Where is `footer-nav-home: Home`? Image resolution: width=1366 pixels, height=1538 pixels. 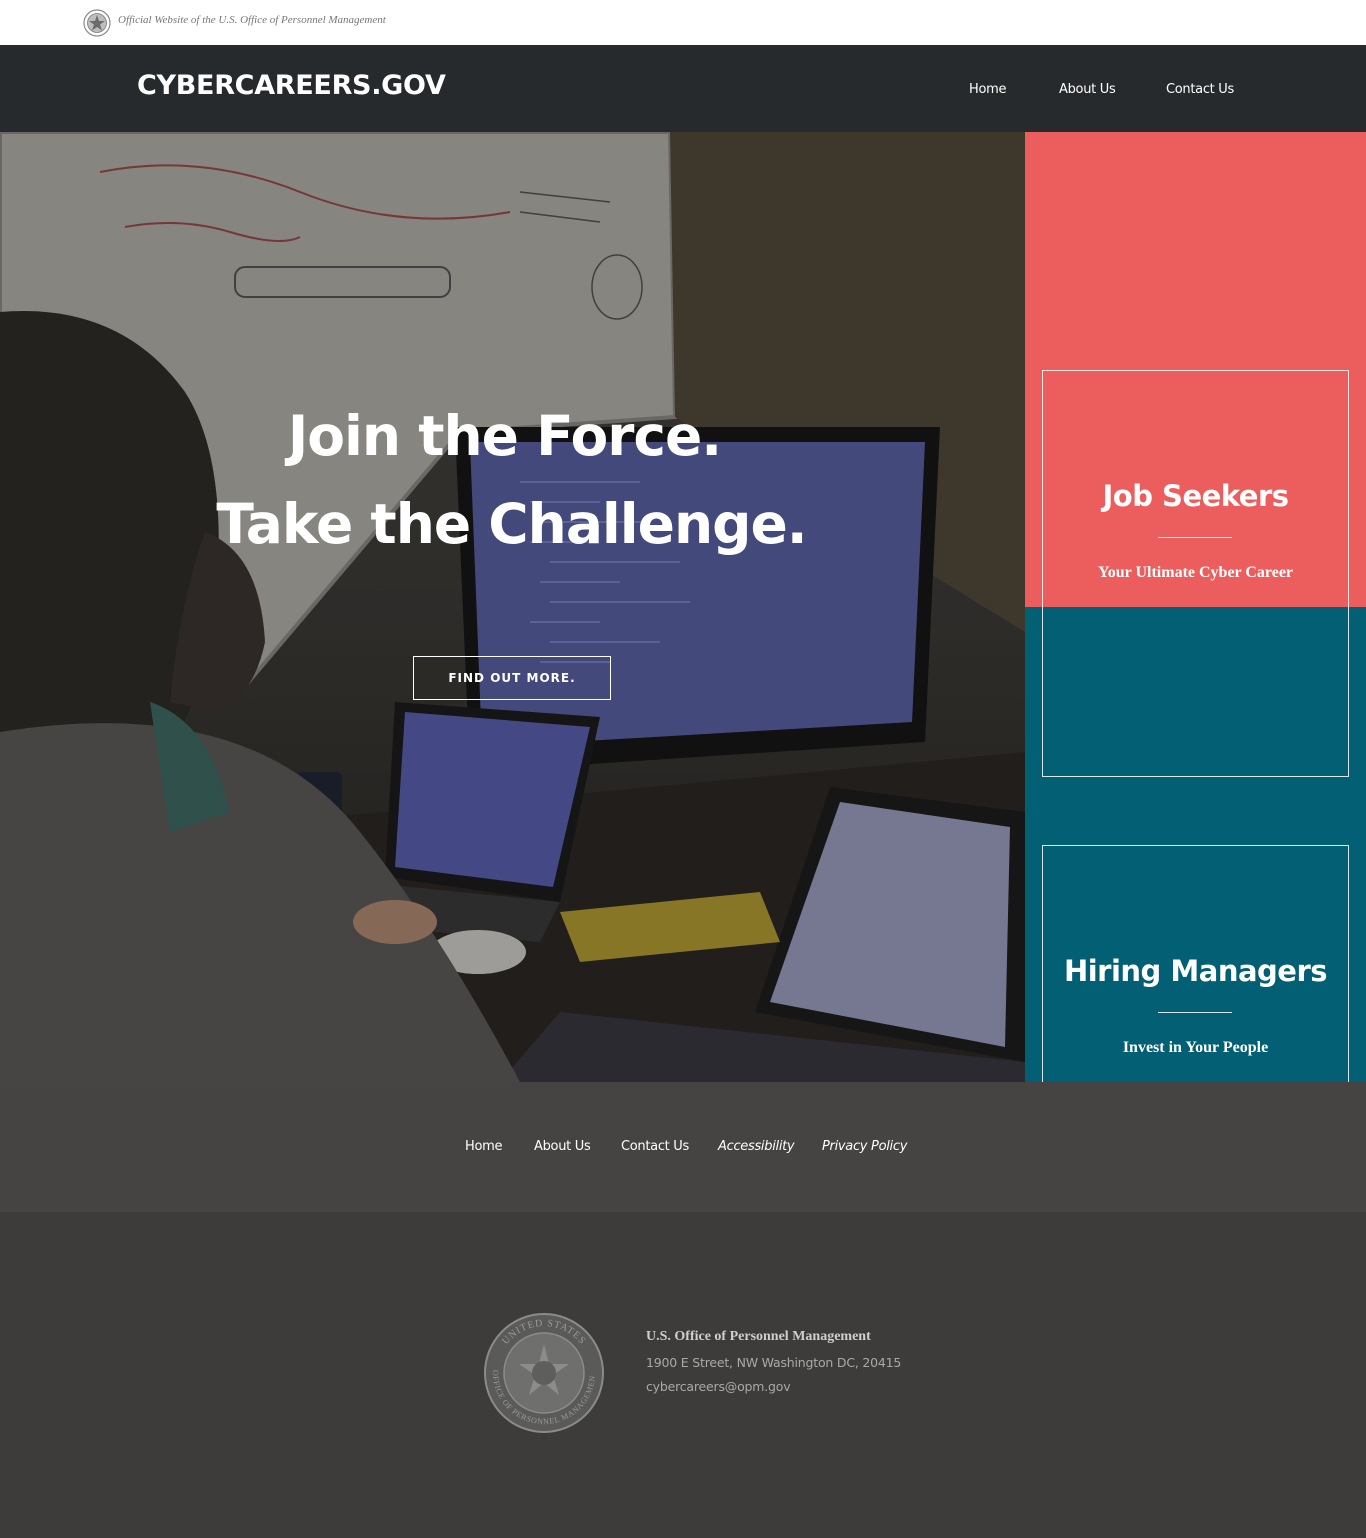 footer-nav-home: Home is located at coordinates (484, 1146).